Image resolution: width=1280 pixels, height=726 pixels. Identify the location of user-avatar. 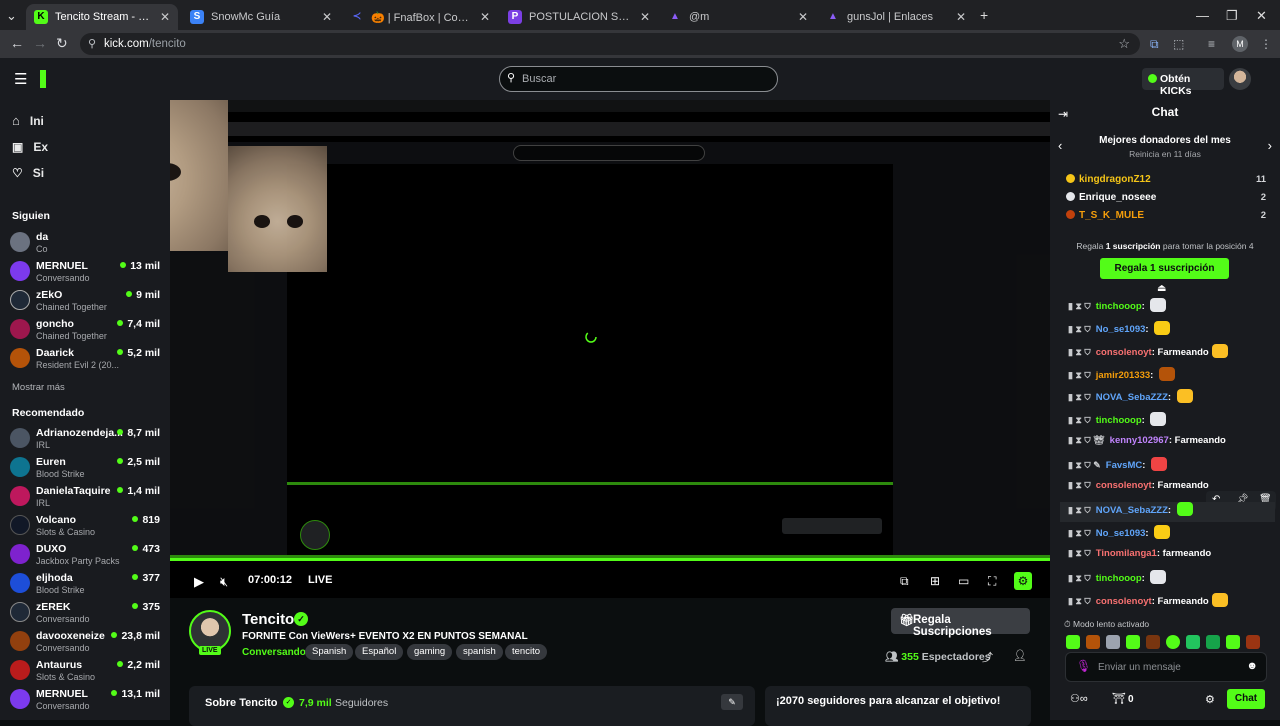
(1240, 79).